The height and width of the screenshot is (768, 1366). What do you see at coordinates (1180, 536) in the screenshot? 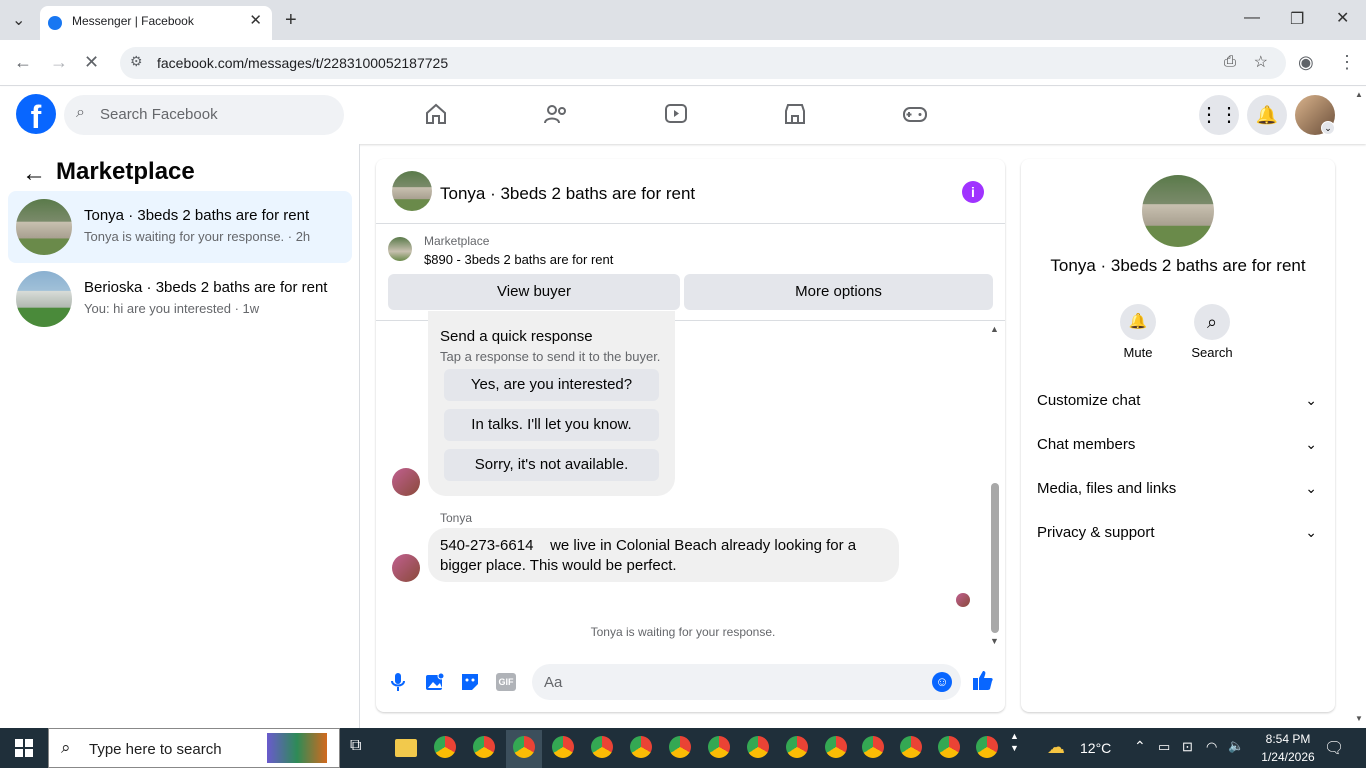
I see `privacy-support-section: Privacy & support ⌄` at bounding box center [1180, 536].